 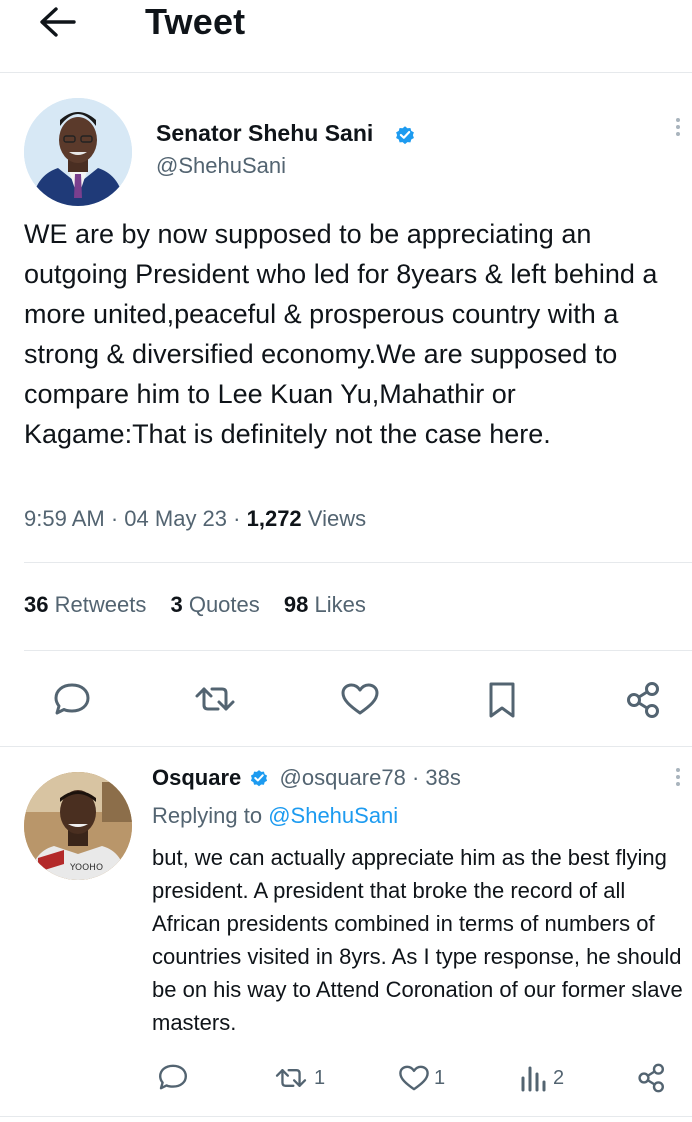 What do you see at coordinates (346, 746) in the screenshot?
I see `actions-divider` at bounding box center [346, 746].